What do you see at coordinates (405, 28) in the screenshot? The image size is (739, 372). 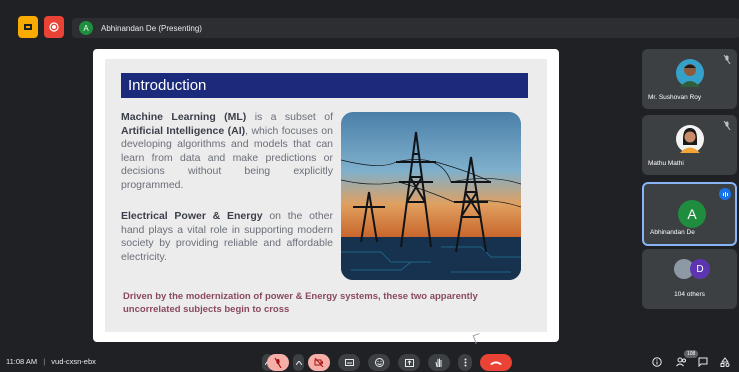 I see `presenter-bar: A Abhinandan De (Presenting)` at bounding box center [405, 28].